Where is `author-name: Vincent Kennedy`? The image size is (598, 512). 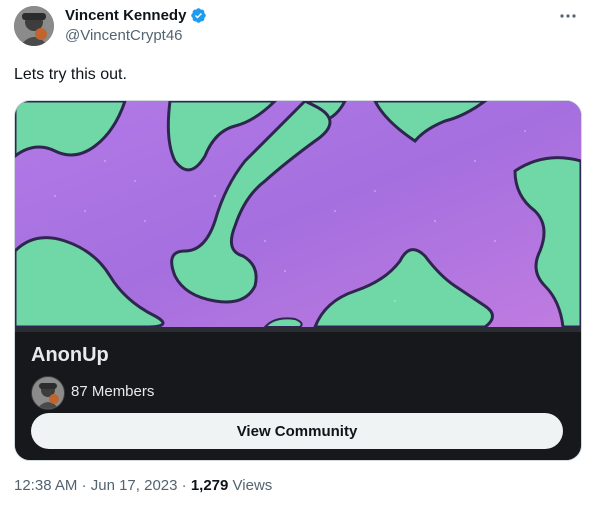 author-name: Vincent Kennedy is located at coordinates (125, 15).